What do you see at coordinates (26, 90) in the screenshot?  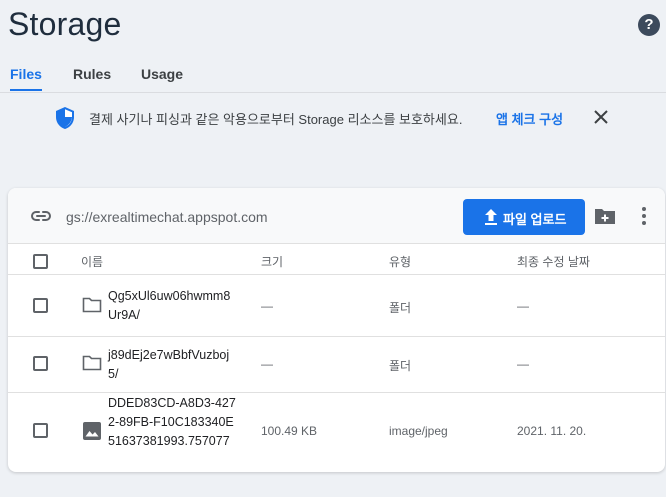 I see `active-tab-indicator` at bounding box center [26, 90].